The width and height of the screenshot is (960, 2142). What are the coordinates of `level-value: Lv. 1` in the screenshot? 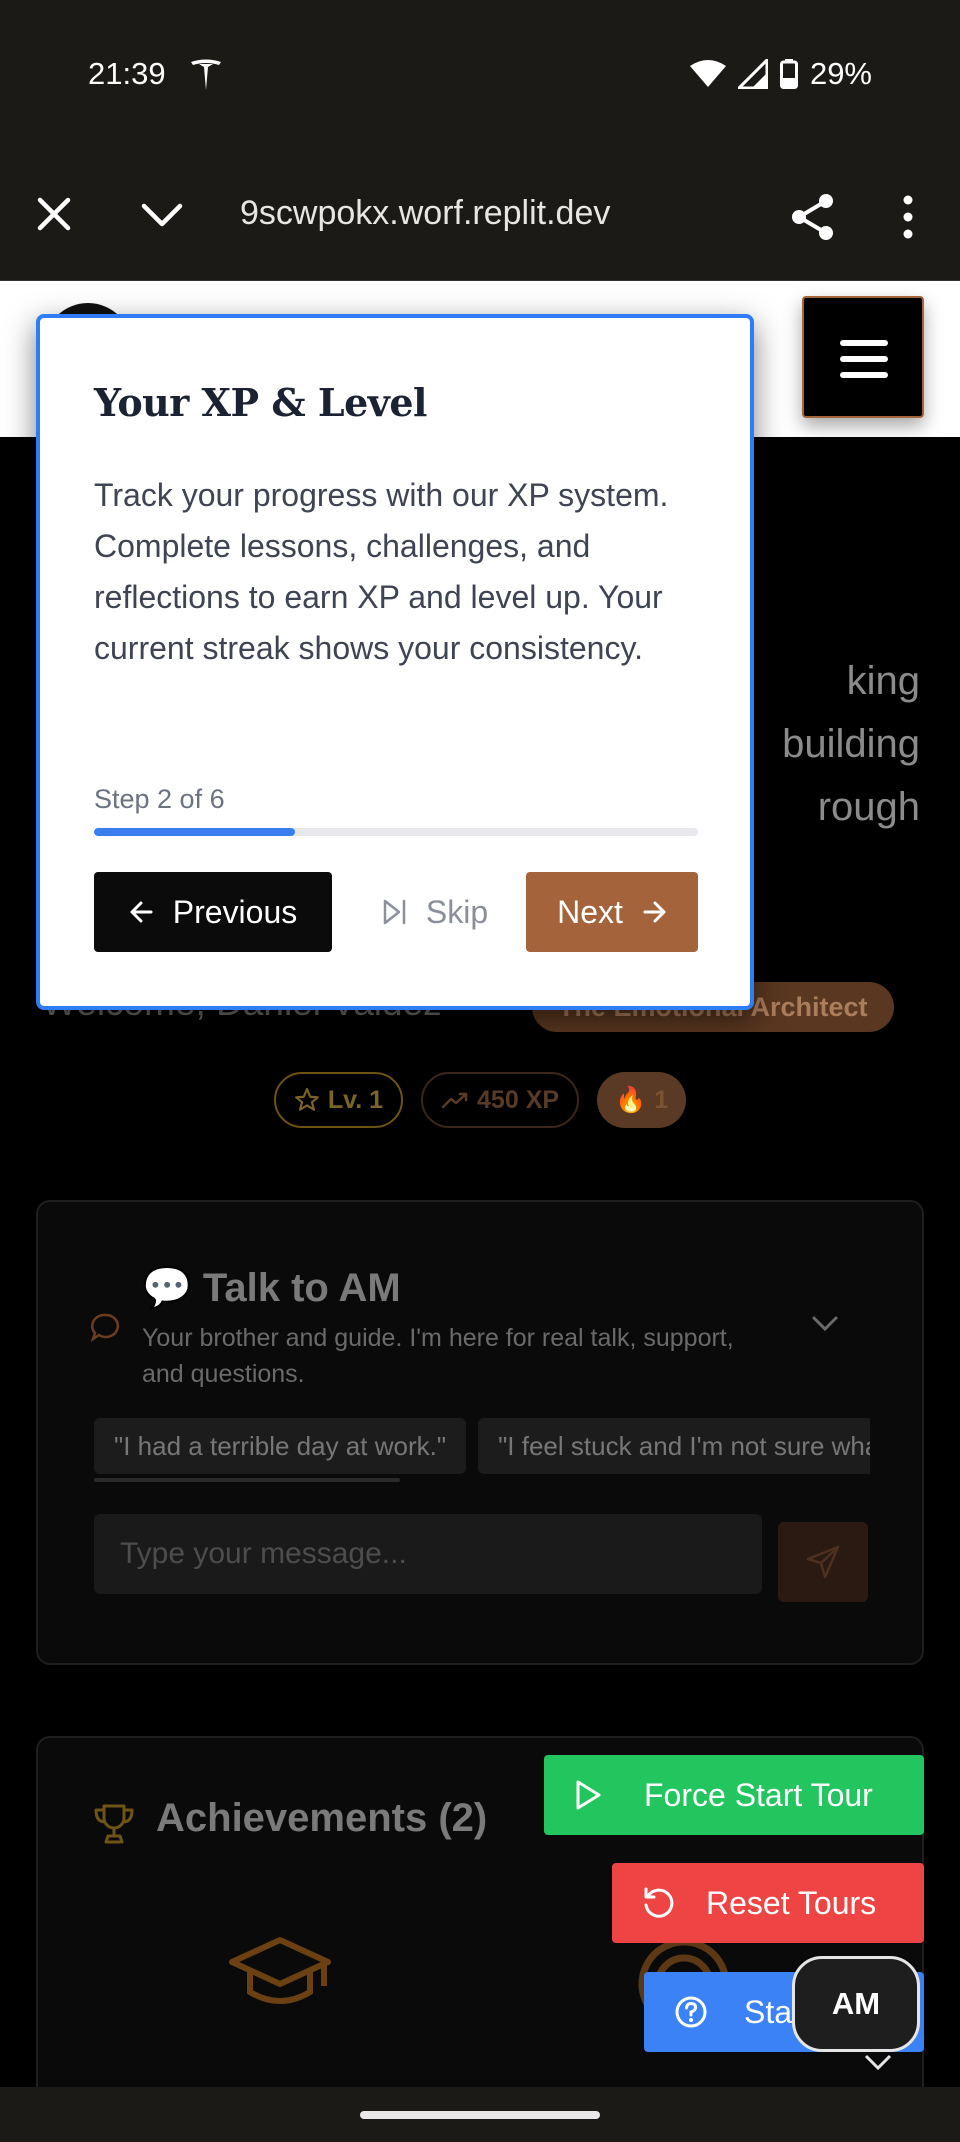 It's located at (355, 1099).